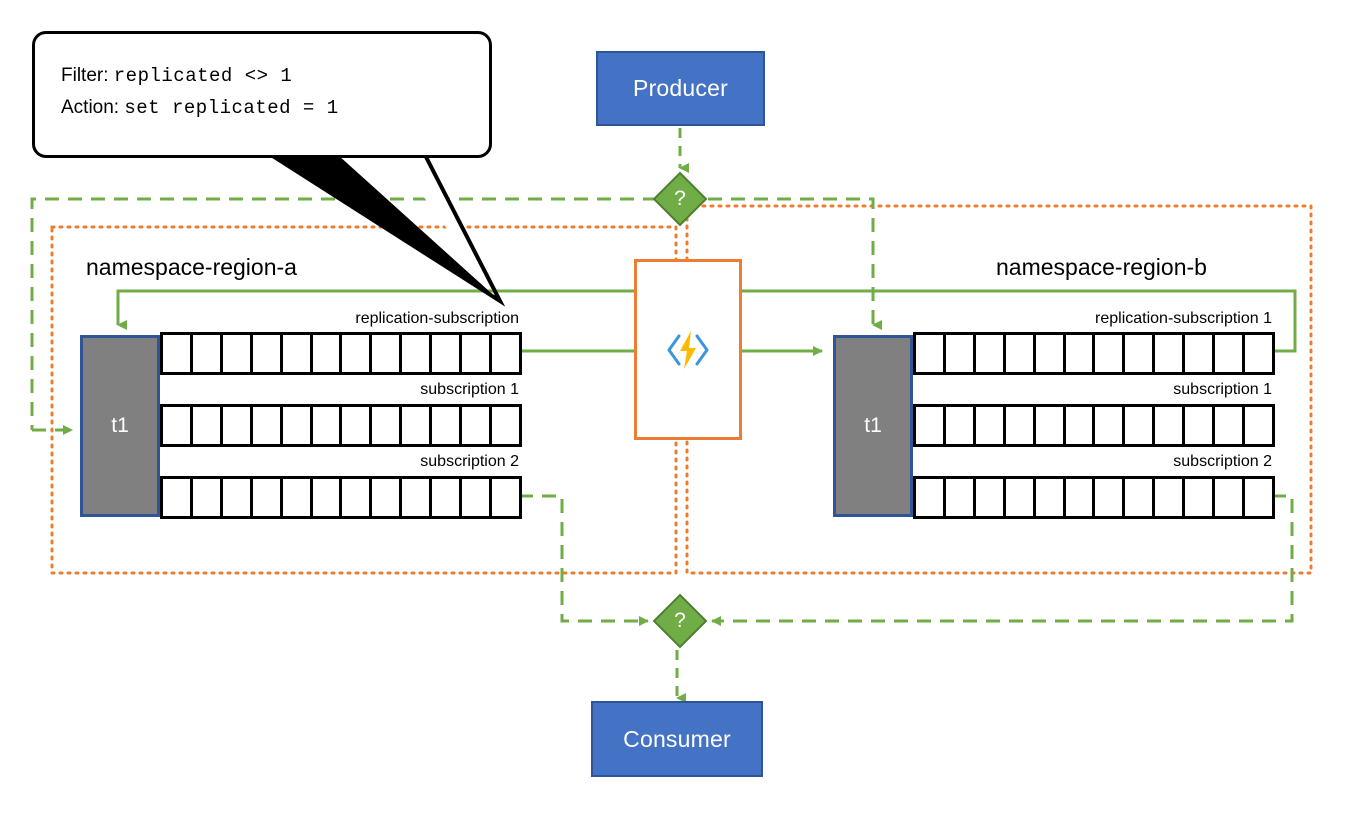 The image size is (1353, 817). Describe the element at coordinates (469, 389) in the screenshot. I see `ns-a-sub-1-label: subscription 1` at that location.